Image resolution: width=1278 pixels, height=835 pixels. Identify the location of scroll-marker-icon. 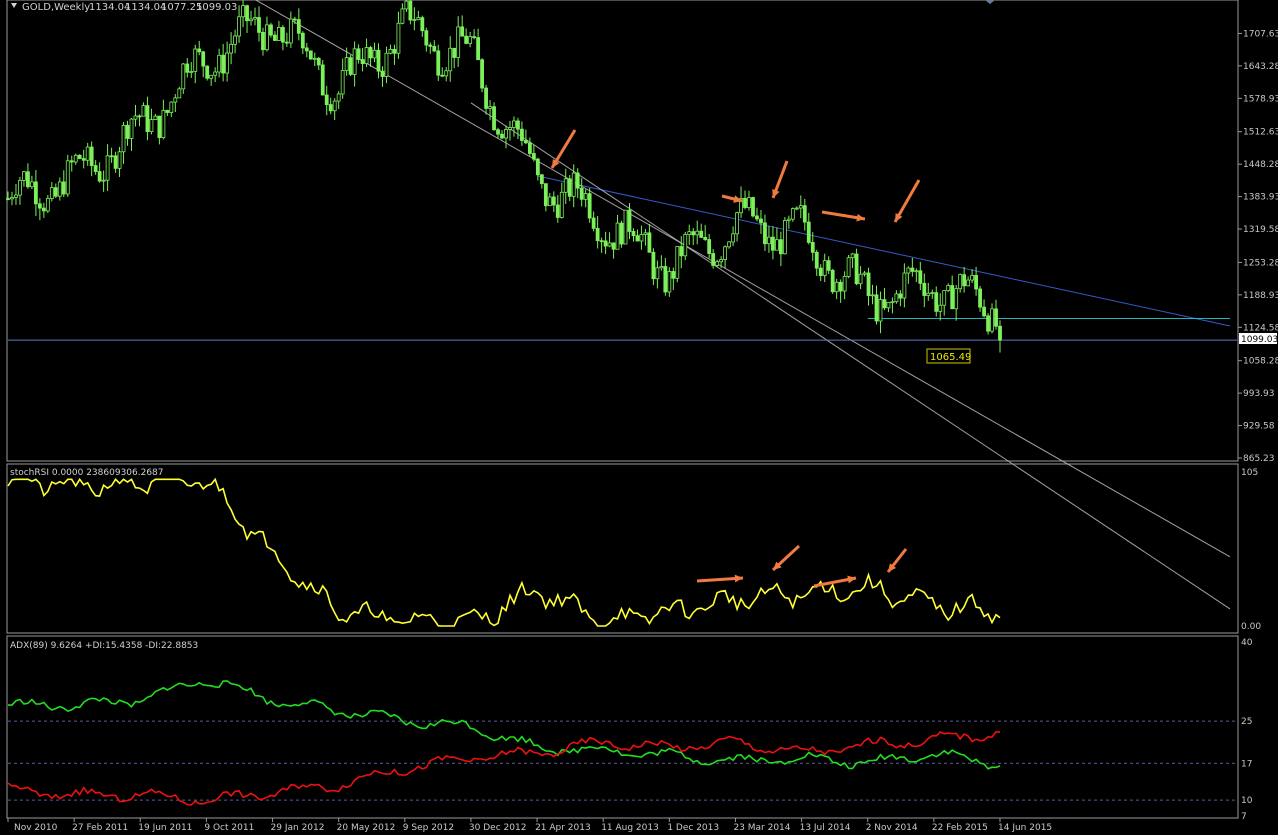
(990, 2).